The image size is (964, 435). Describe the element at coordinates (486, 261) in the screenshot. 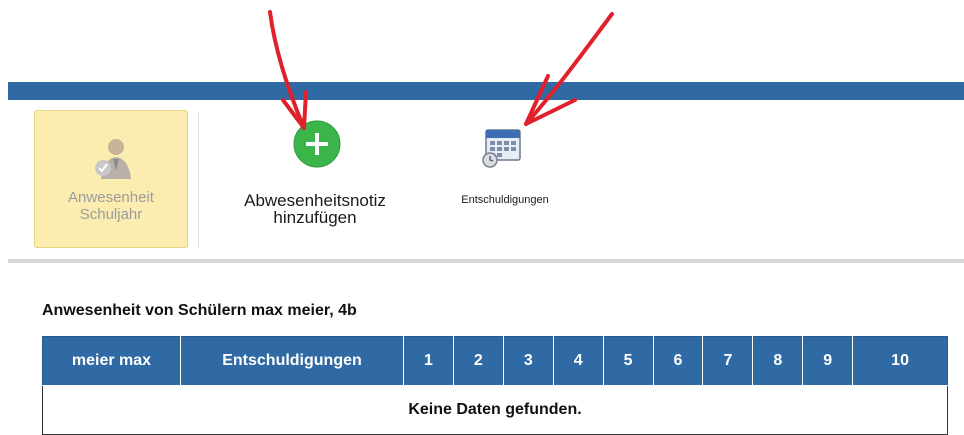

I see `toolbar-divider` at that location.